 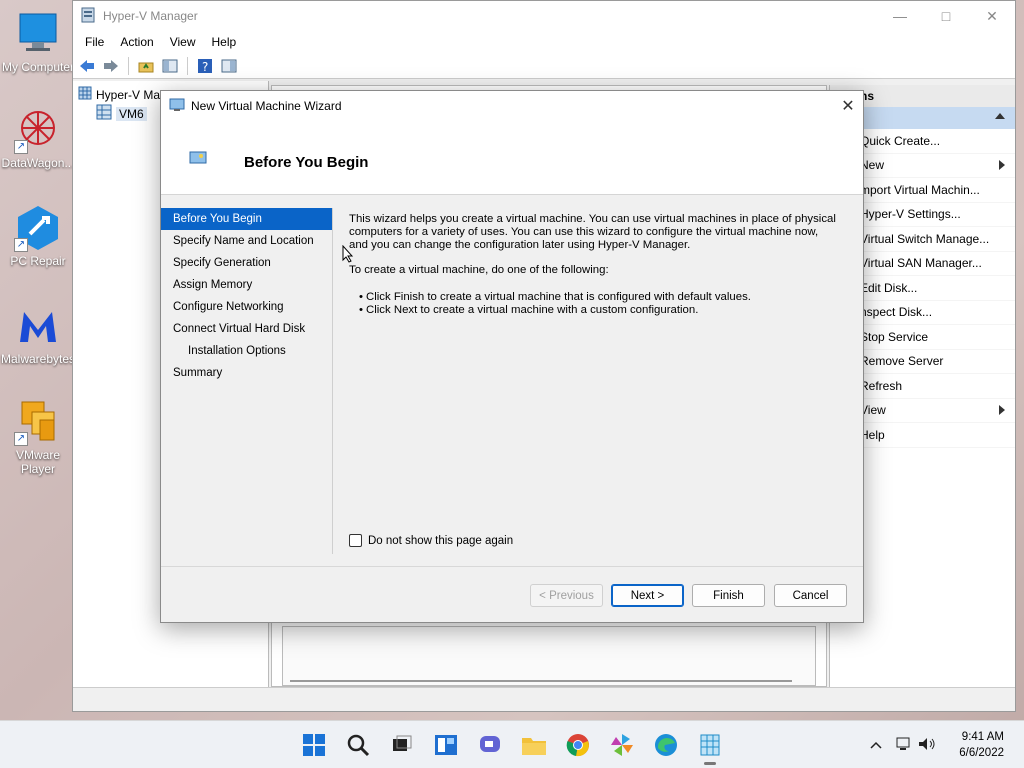 I want to click on cancel-button: Cancel, so click(x=810, y=595).